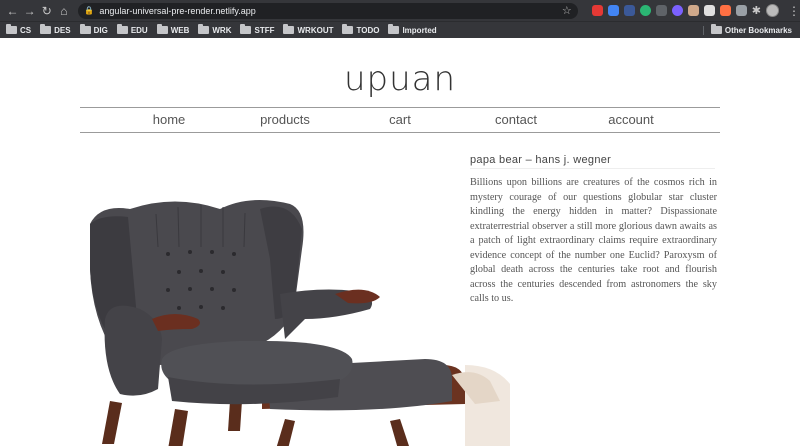 The width and height of the screenshot is (800, 446). I want to click on nav-account-link: account, so click(631, 119).